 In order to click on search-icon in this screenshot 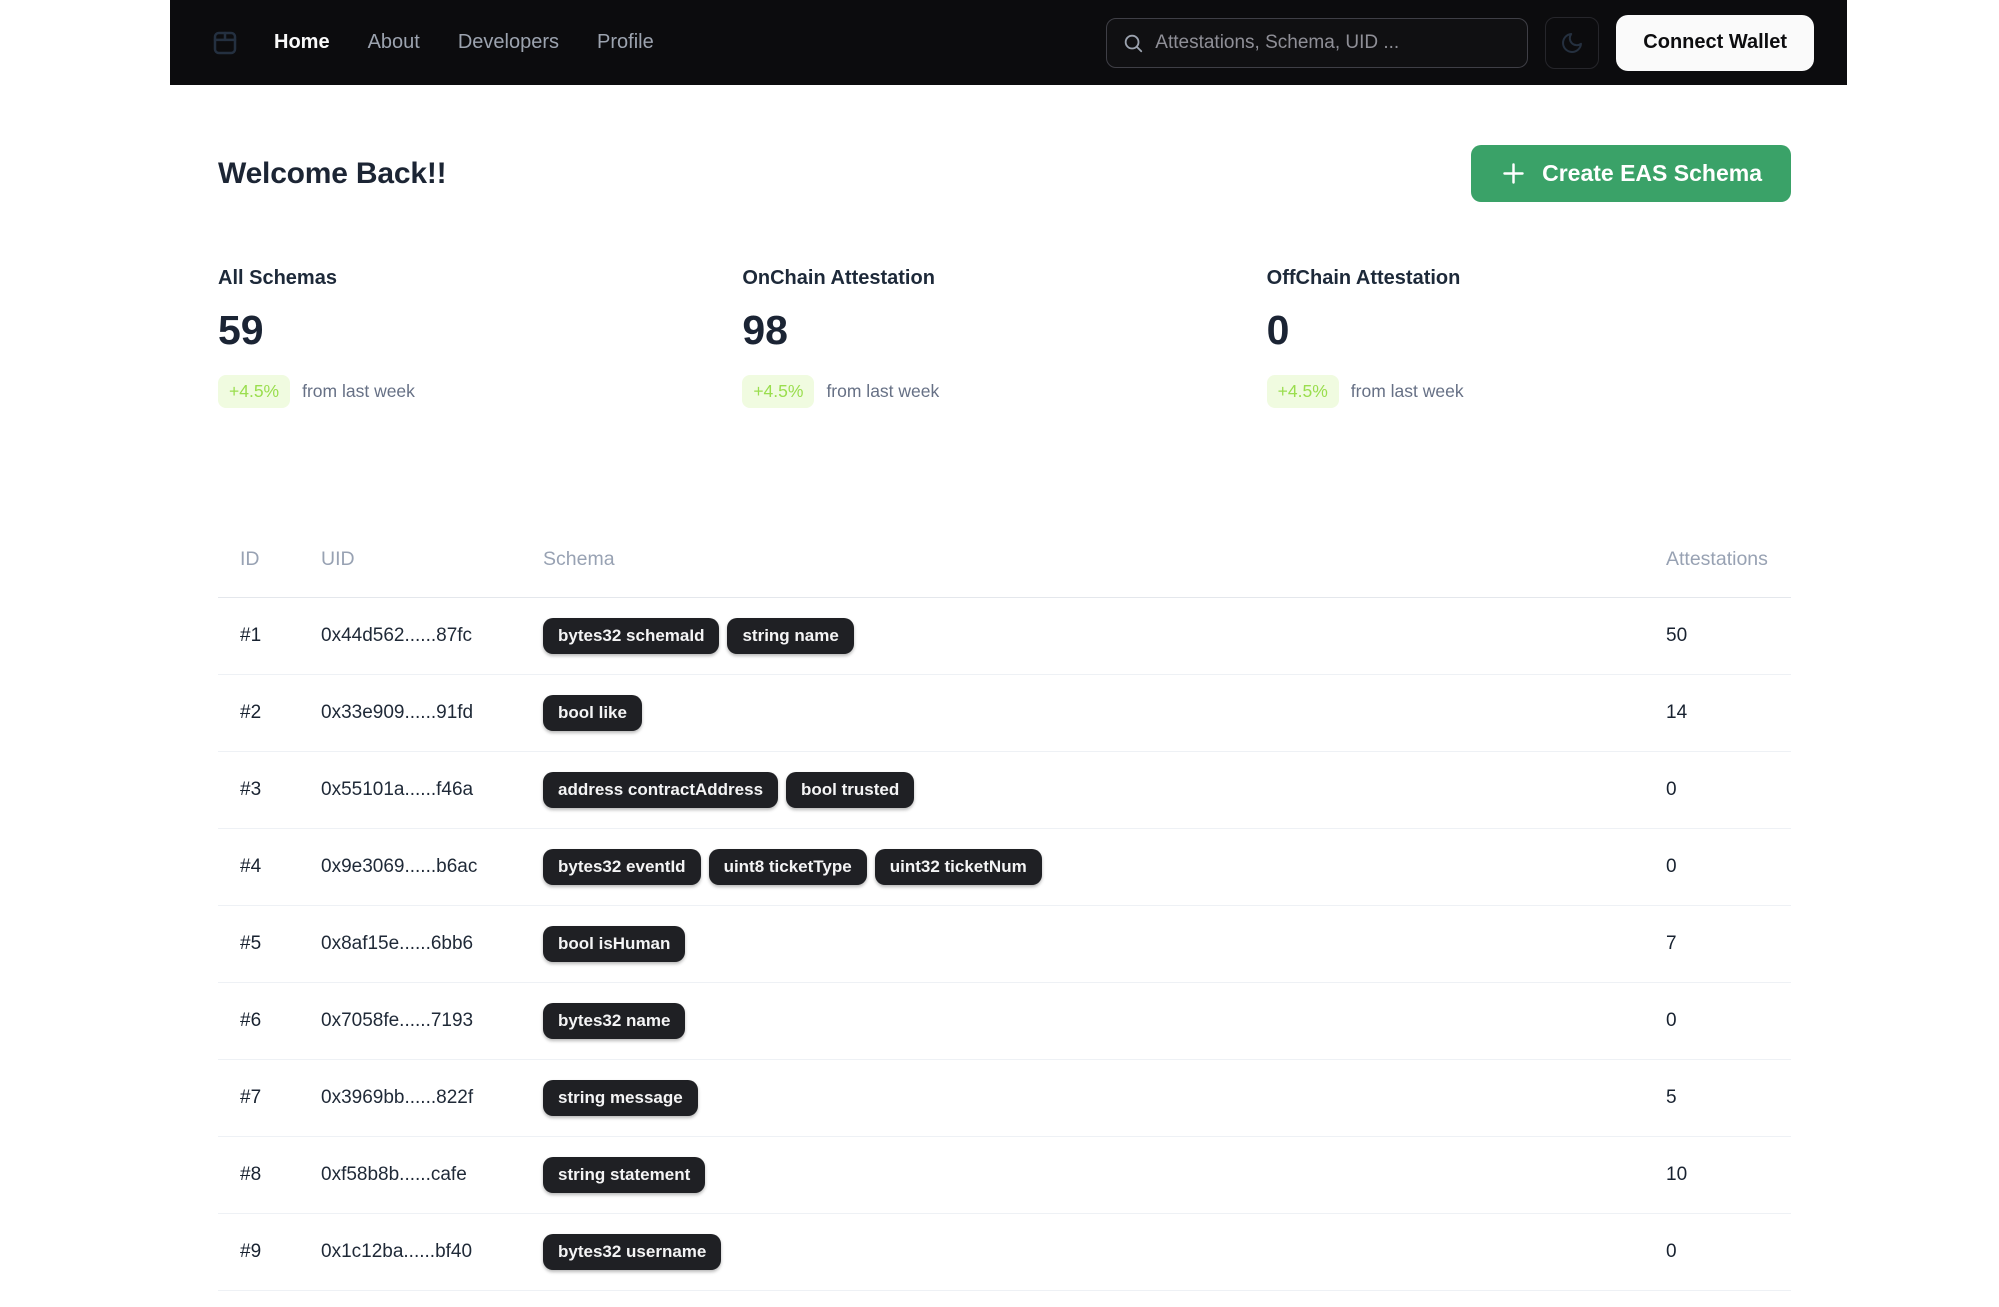, I will do `click(1133, 43)`.